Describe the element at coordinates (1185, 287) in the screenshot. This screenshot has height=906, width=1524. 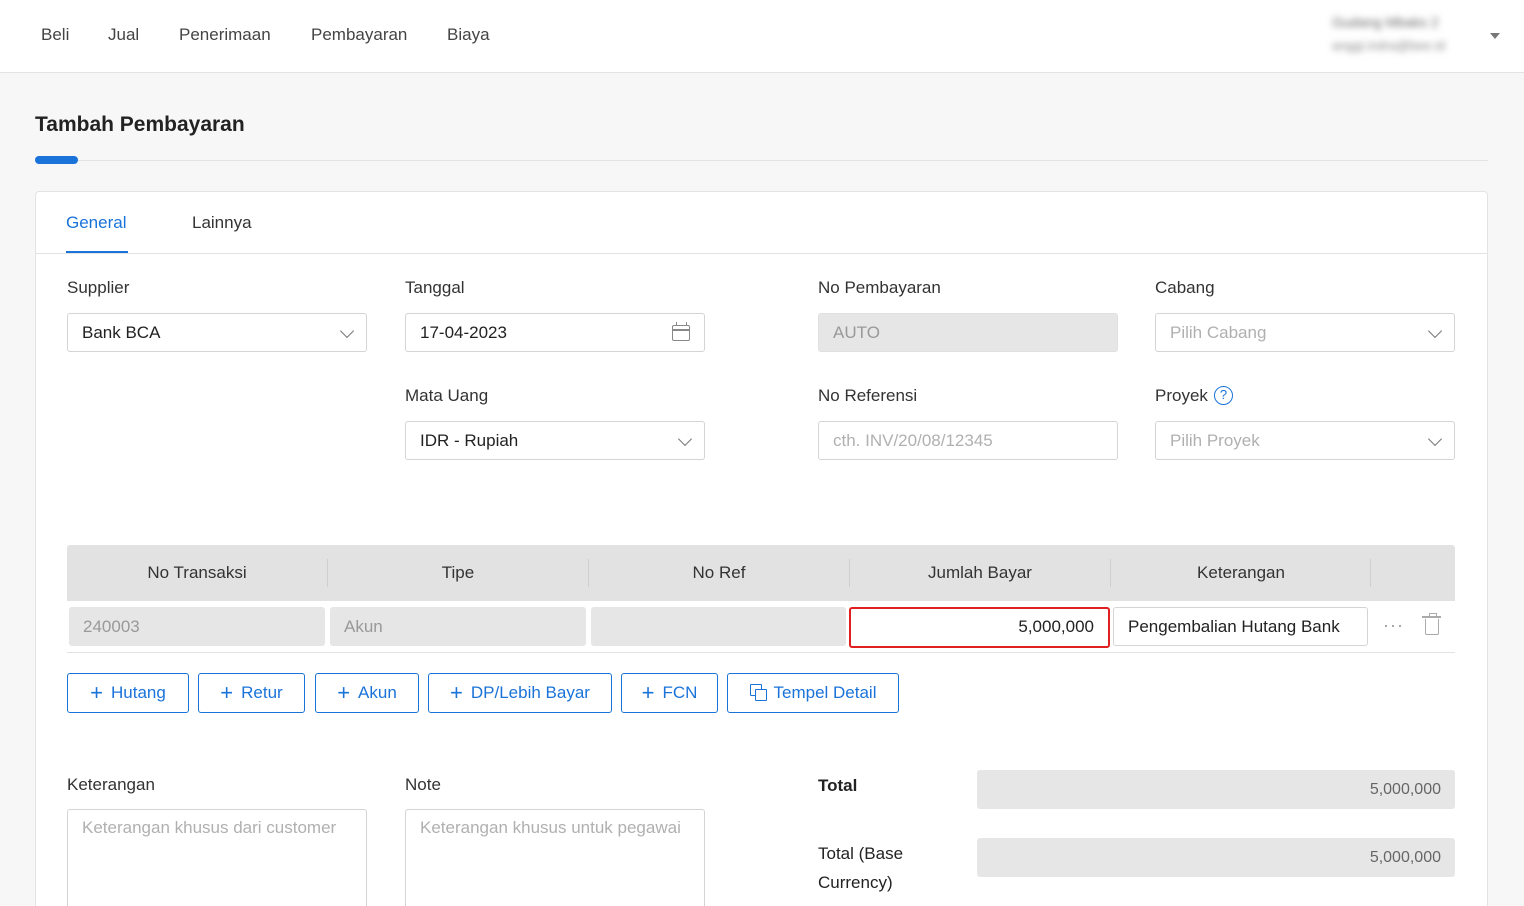
I see `cabang-label: Cabang` at that location.